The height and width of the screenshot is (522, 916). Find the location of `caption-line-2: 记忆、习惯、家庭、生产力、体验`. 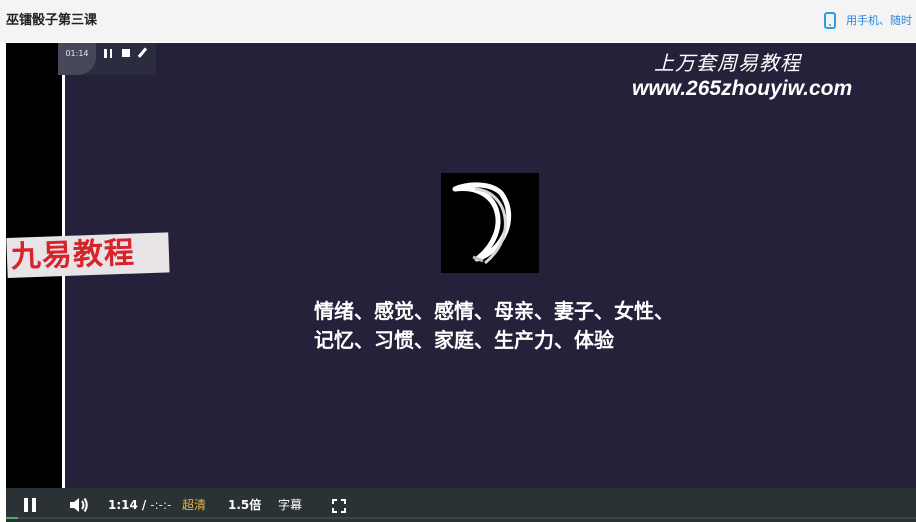

caption-line-2: 记忆、习惯、家庭、生产力、体验 is located at coordinates (464, 340).